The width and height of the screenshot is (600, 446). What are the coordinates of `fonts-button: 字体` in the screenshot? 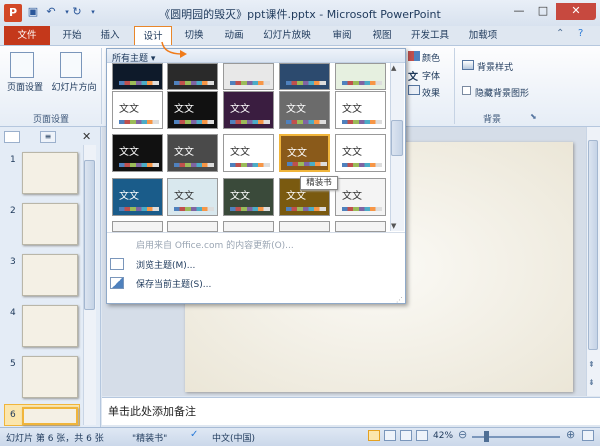 It's located at (431, 75).